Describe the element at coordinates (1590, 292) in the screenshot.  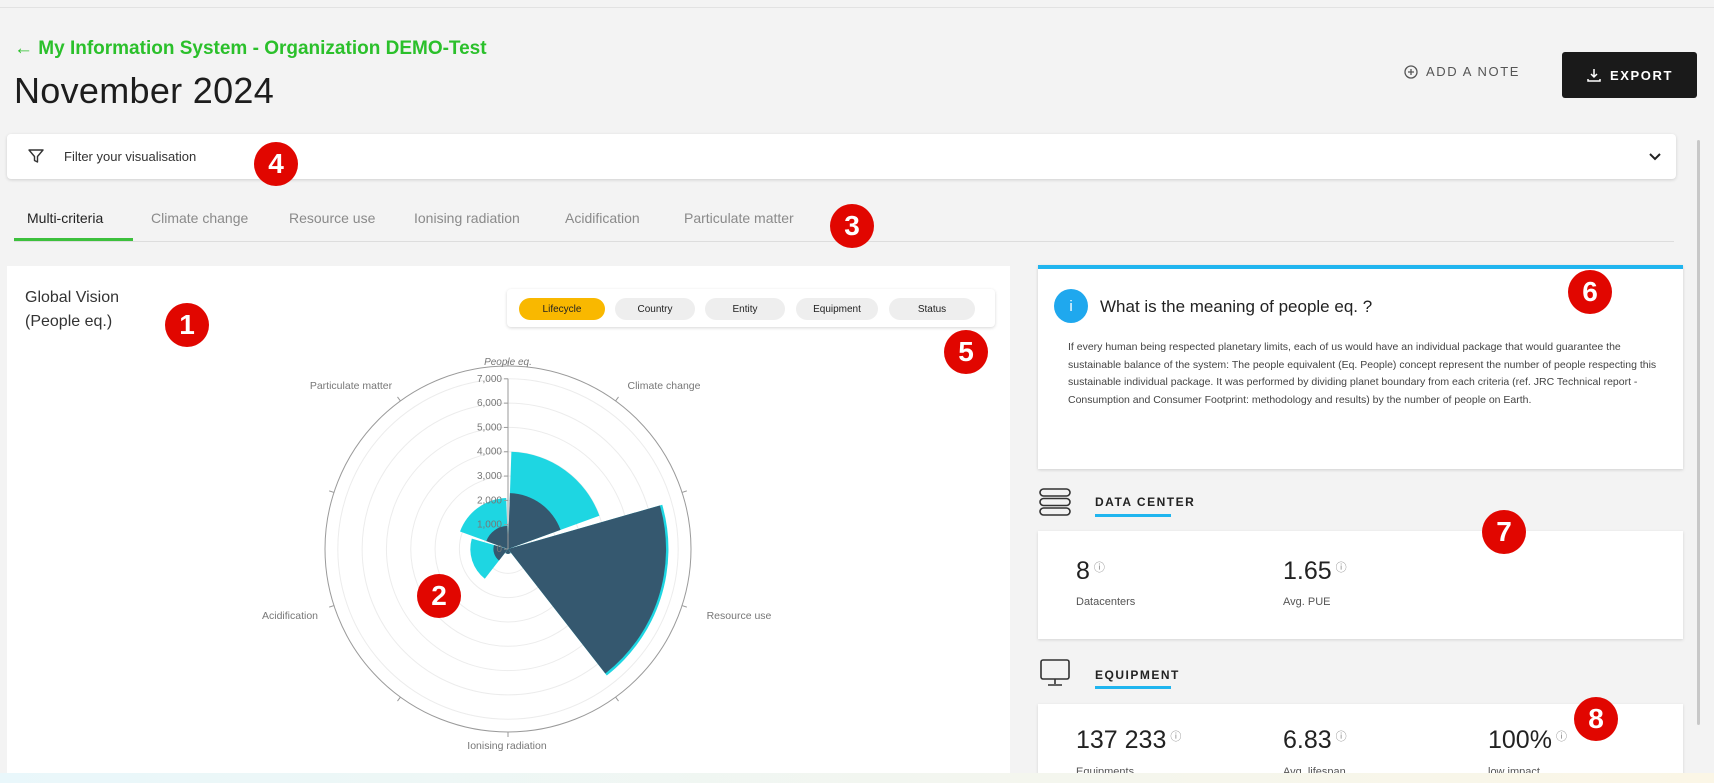
I see `annotation-badge-6: 6` at that location.